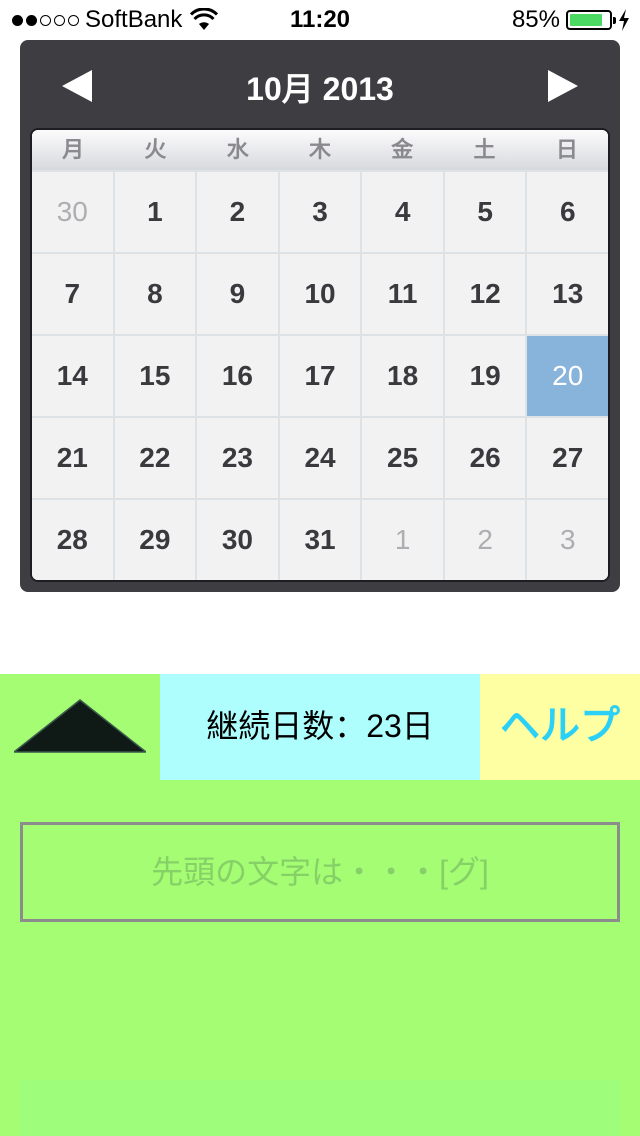 This screenshot has width=640, height=1136. I want to click on weekday-label: 土, so click(484, 149).